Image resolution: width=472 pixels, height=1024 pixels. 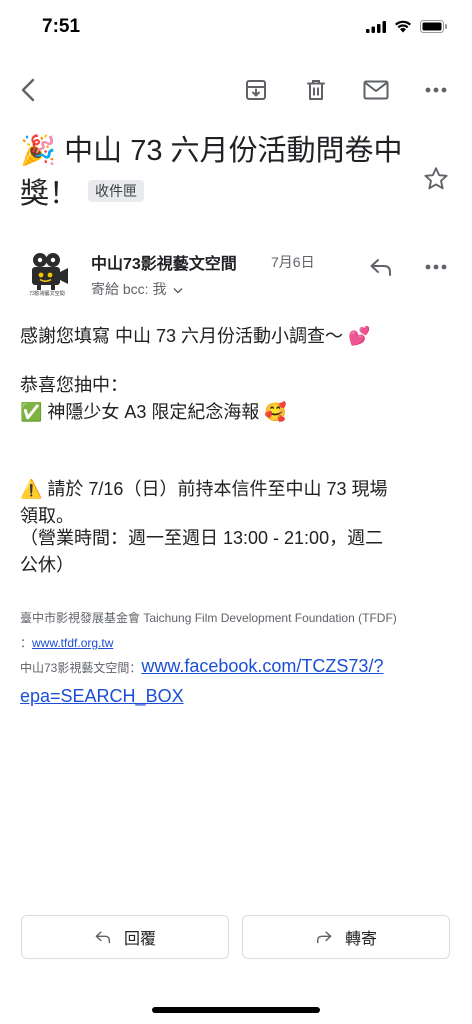 What do you see at coordinates (72, 643) in the screenshot?
I see `tfdf-website-link: www.tfdf.org.tw` at bounding box center [72, 643].